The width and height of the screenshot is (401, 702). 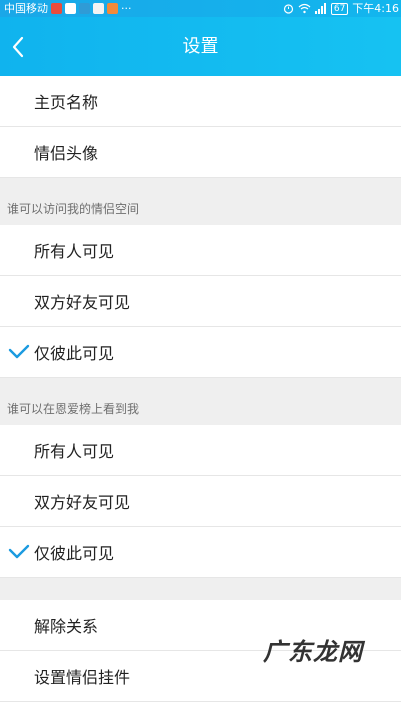 I want to click on list-item-label: 设置情侣挂件, so click(x=82, y=677).